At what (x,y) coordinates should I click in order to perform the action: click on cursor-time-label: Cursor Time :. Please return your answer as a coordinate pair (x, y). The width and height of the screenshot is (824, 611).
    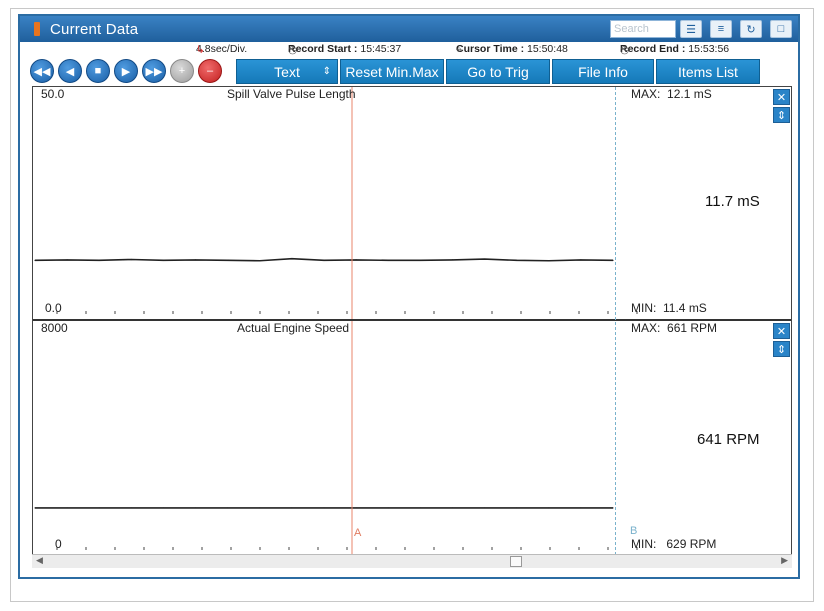
    Looking at the image, I should click on (490, 49).